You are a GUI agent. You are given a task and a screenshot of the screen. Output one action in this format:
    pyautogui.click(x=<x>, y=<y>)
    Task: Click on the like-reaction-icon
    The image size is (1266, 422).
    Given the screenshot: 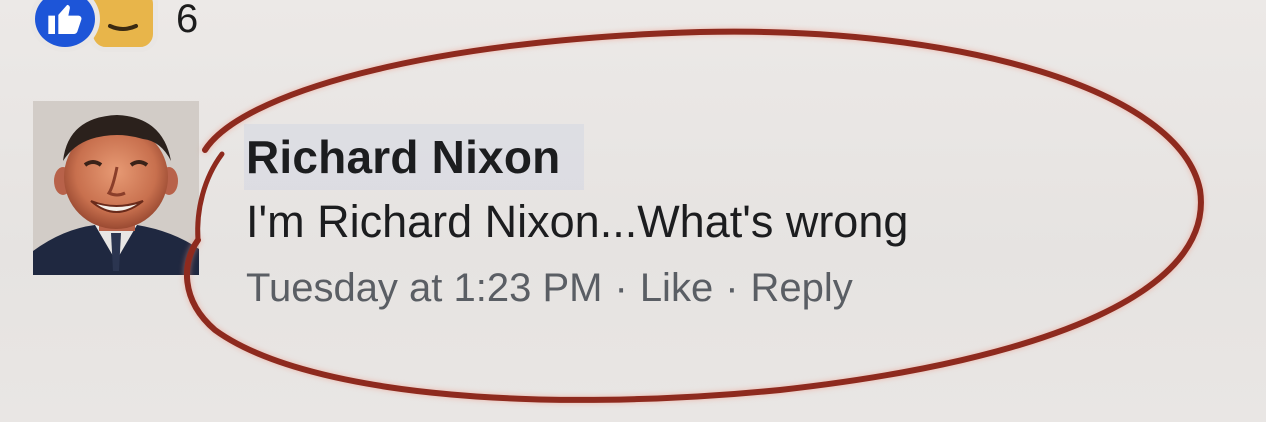 What is the action you would take?
    pyautogui.click(x=65, y=26)
    